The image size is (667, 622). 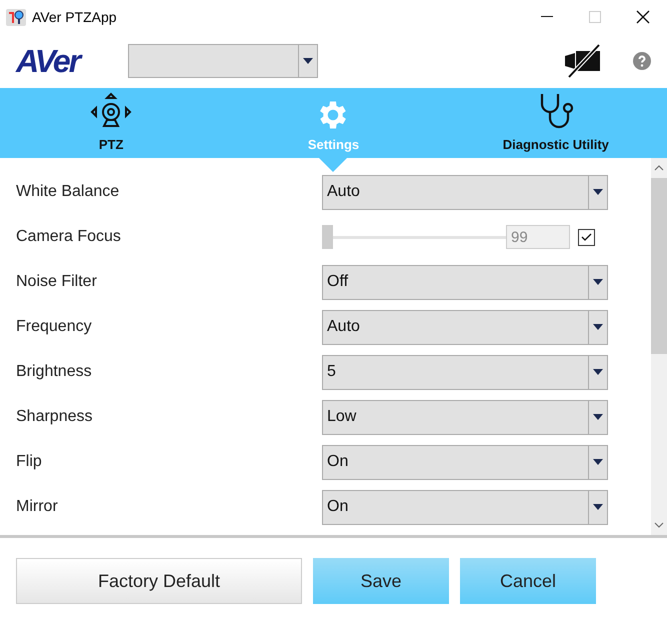 What do you see at coordinates (465, 417) in the screenshot?
I see `setting-dropdown: Low` at bounding box center [465, 417].